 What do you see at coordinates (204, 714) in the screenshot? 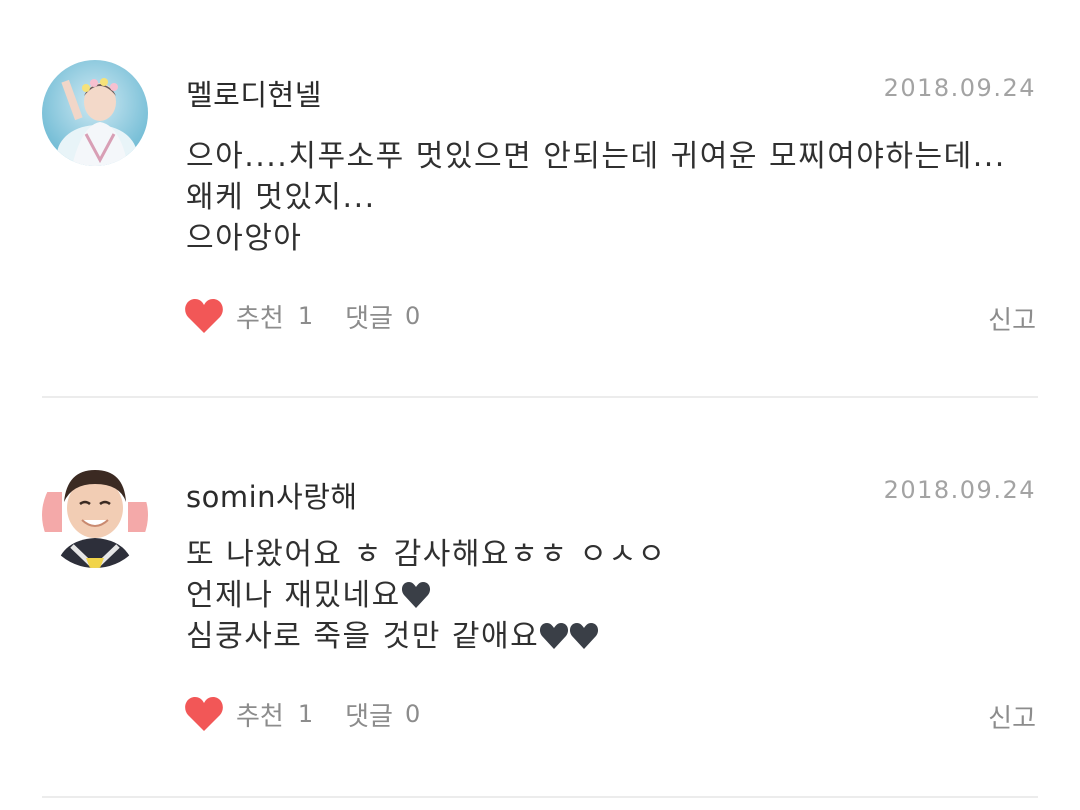
I see `heart-icon` at bounding box center [204, 714].